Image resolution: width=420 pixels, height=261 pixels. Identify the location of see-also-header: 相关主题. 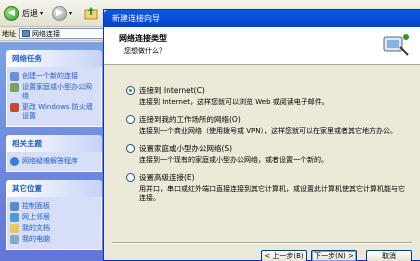
(54, 143).